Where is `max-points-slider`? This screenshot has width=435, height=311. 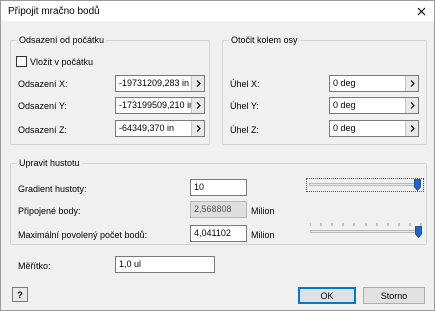
max-points-slider is located at coordinates (366, 231).